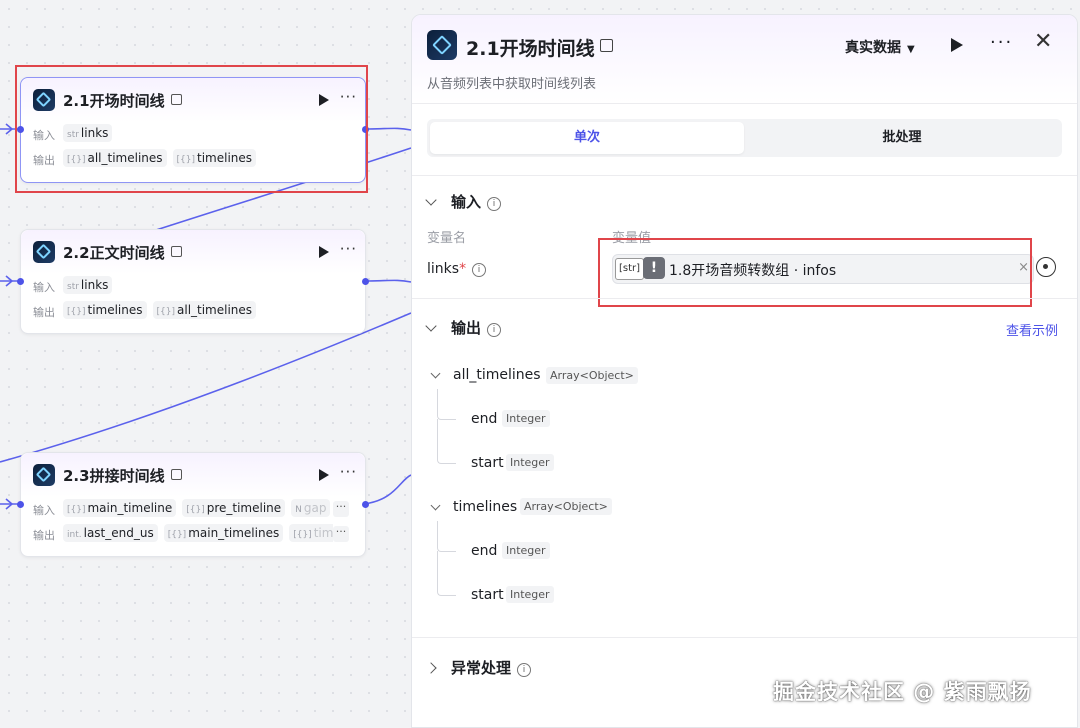 Image resolution: width=1080 pixels, height=728 pixels. Describe the element at coordinates (315, 508) in the screenshot. I see `param-name: gap` at that location.